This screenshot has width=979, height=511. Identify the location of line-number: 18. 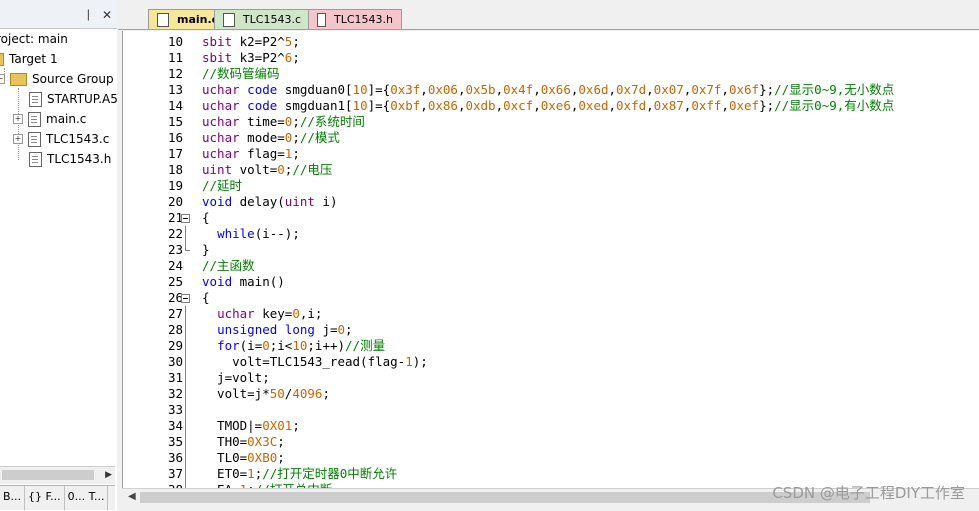
(175, 169).